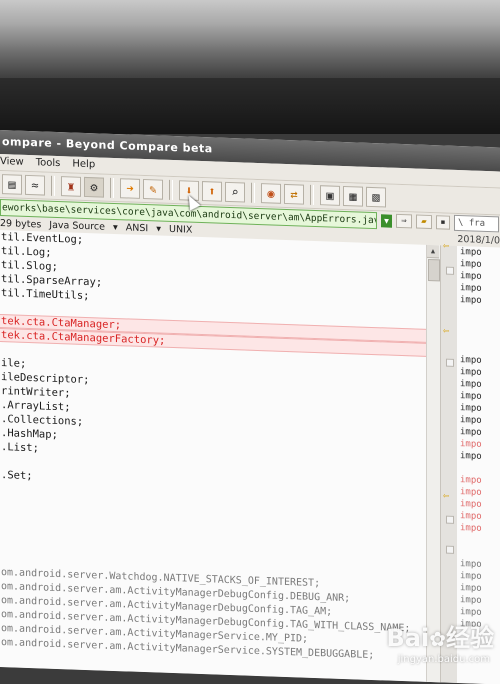 The height and width of the screenshot is (684, 500). Describe the element at coordinates (71, 186) in the screenshot. I see `rules-icon: ♜` at that location.